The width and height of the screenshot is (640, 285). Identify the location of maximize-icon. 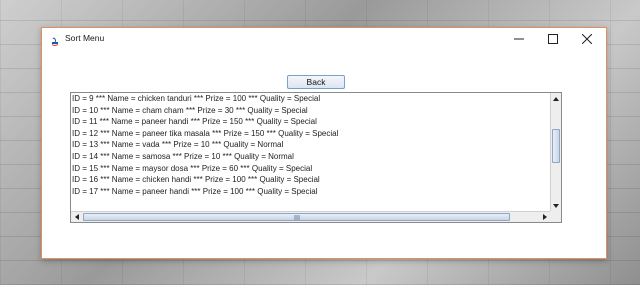
(553, 39).